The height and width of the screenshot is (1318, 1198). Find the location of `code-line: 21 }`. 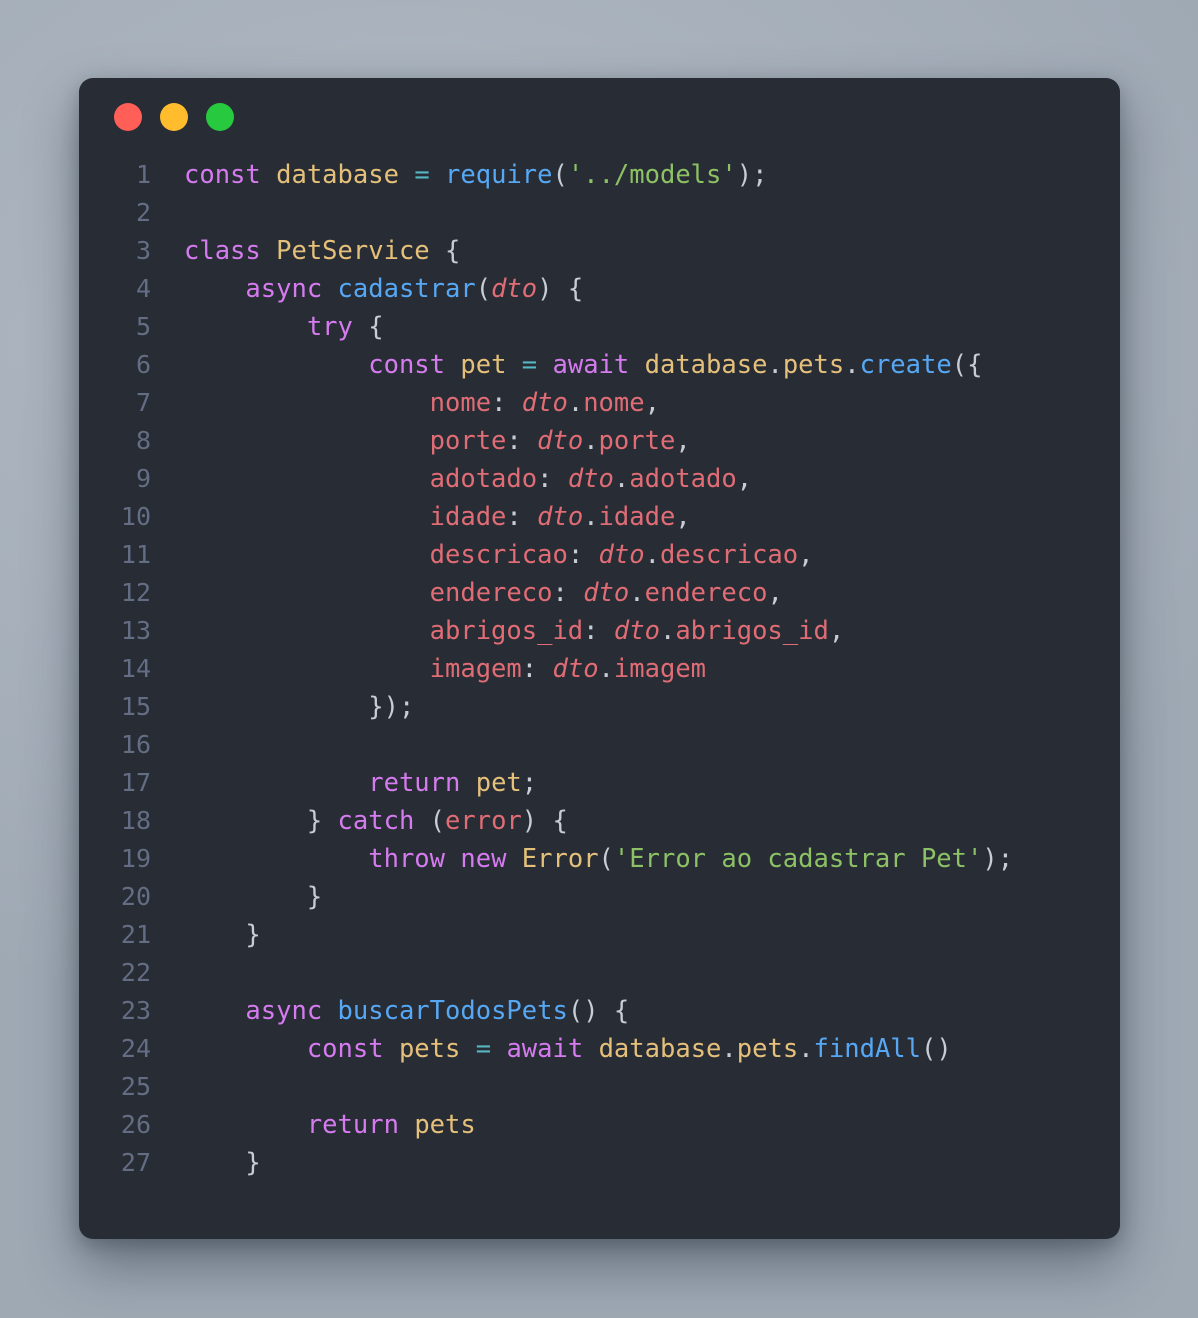

code-line: 21 } is located at coordinates (599, 935).